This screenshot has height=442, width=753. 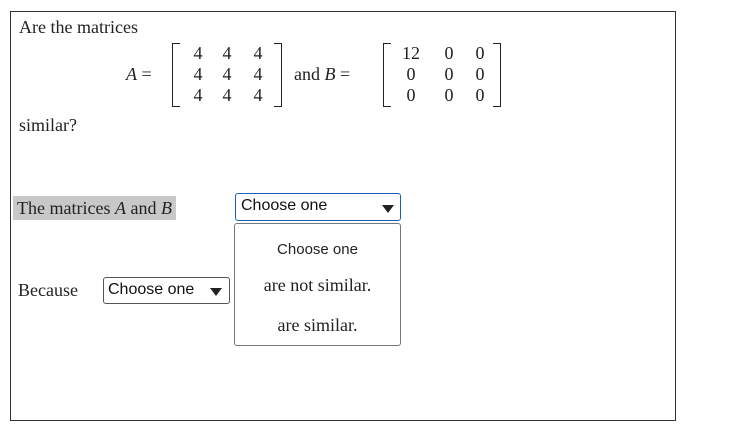 What do you see at coordinates (317, 325) in the screenshot?
I see `dropdown-option-similar: are similar.` at bounding box center [317, 325].